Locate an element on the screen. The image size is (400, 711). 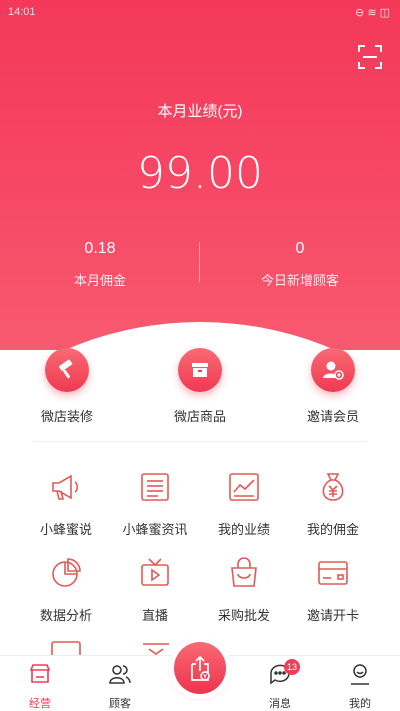
stat-commission-label: 本月佣金 is located at coordinates (99, 280).